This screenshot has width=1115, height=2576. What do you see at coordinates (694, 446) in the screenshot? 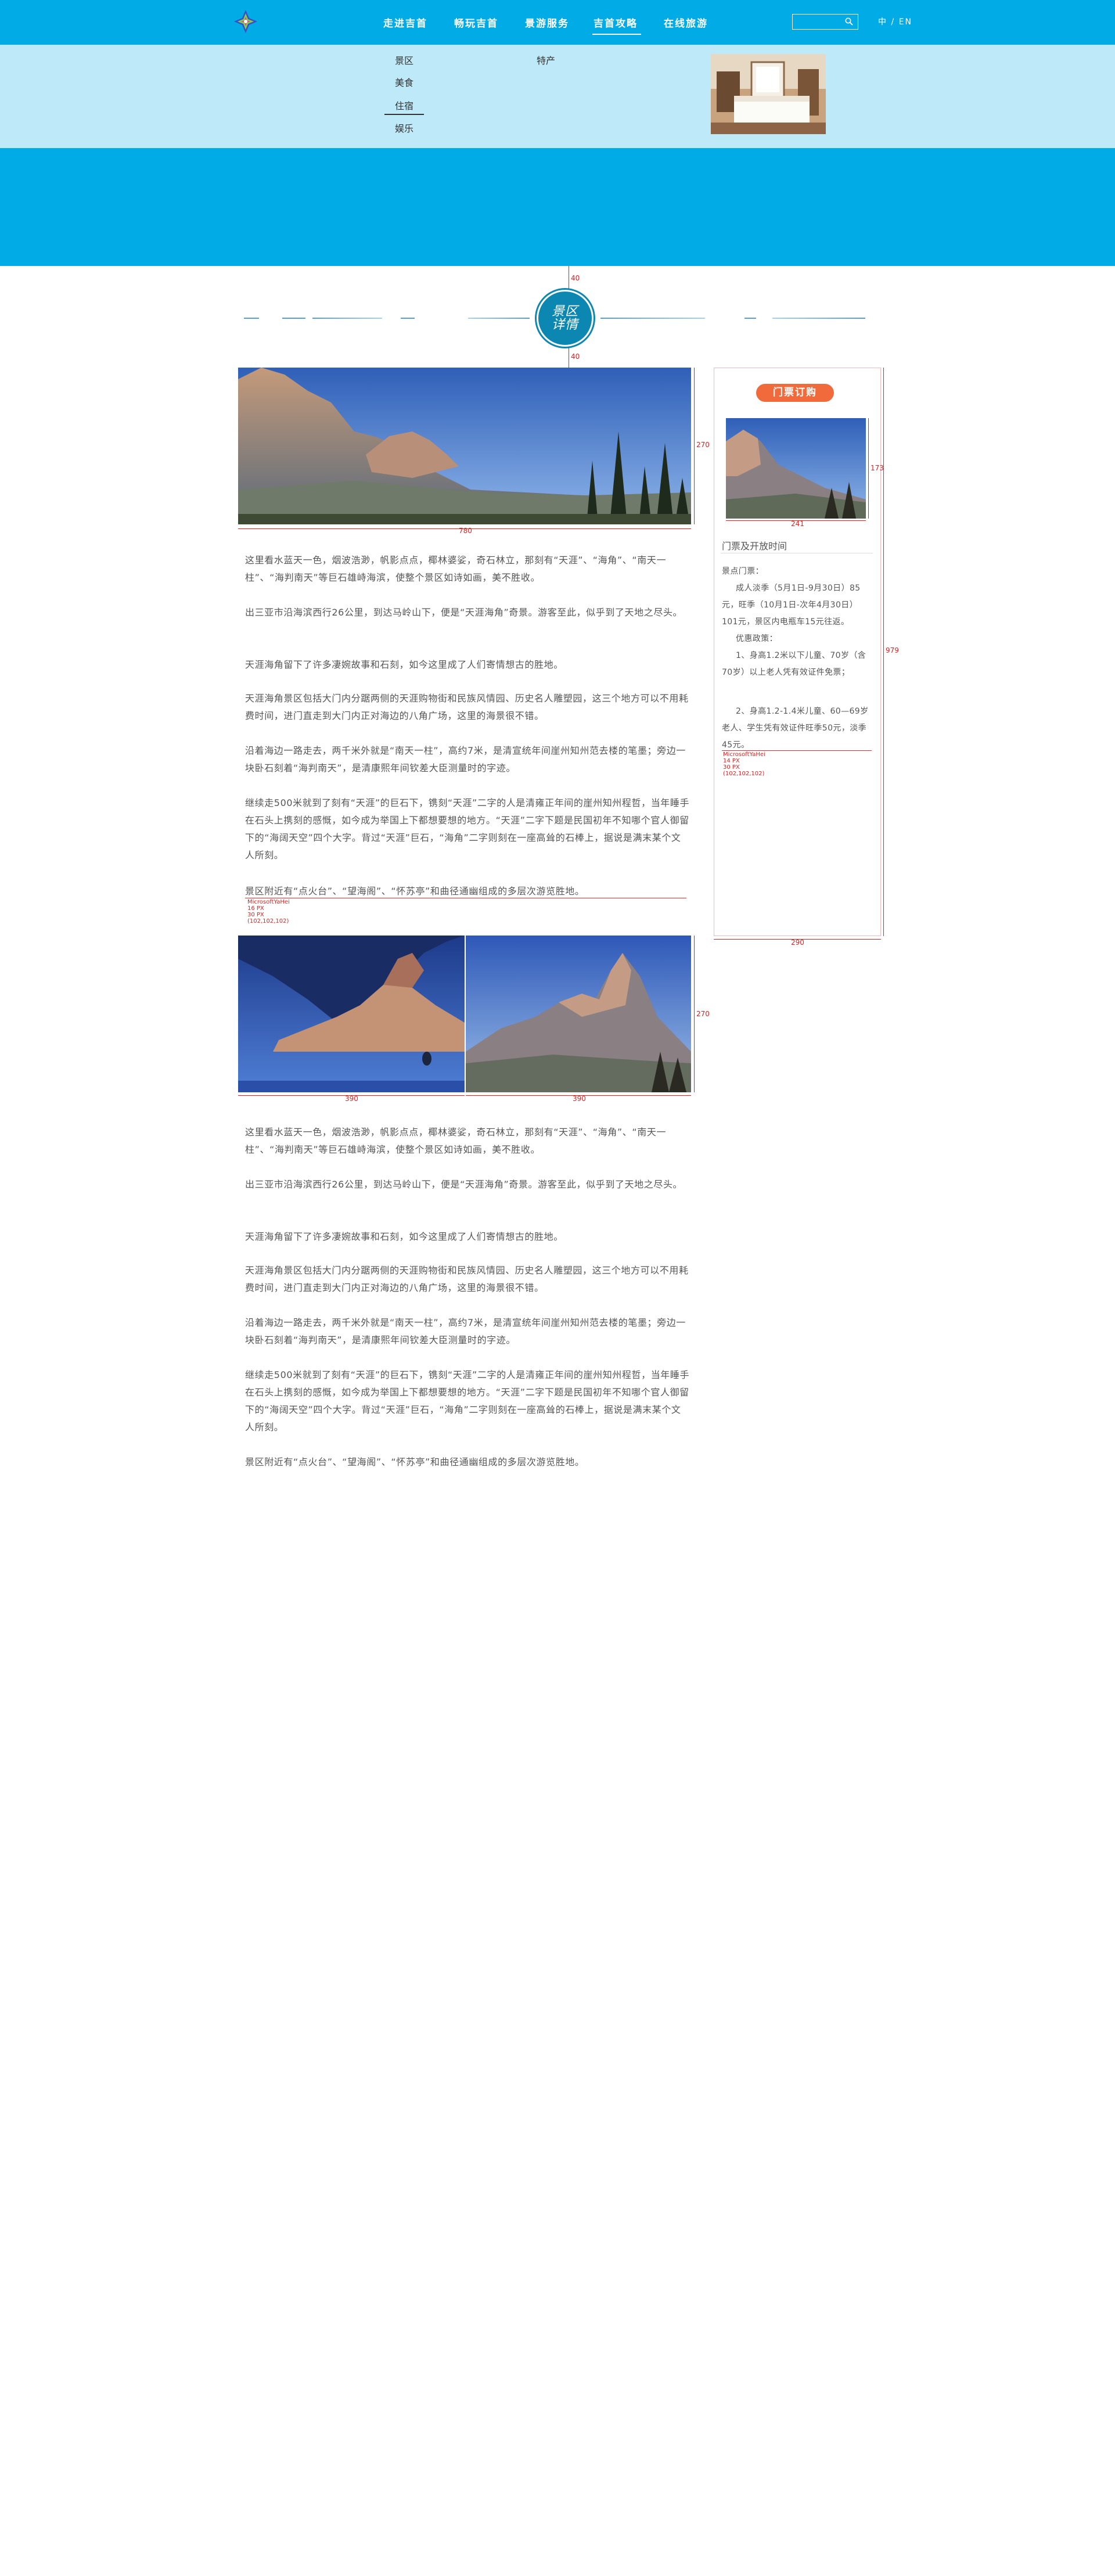
I see `dimension-guide-main-h` at bounding box center [694, 446].